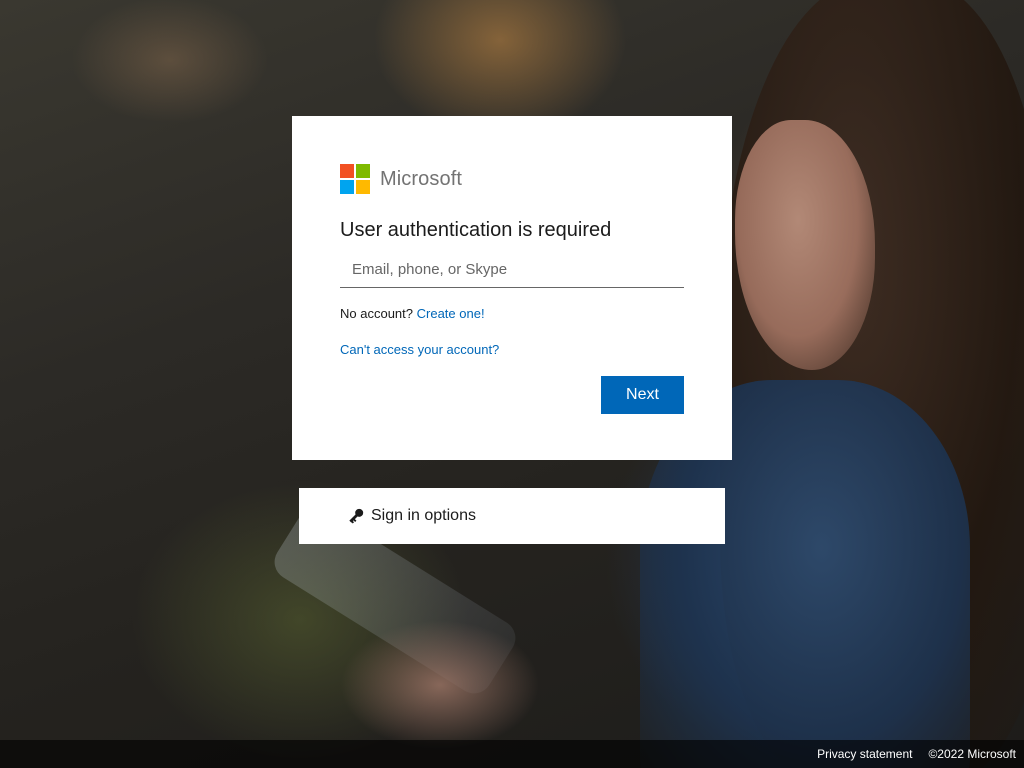  I want to click on privacy-statement-link: Privacy statement, so click(864, 754).